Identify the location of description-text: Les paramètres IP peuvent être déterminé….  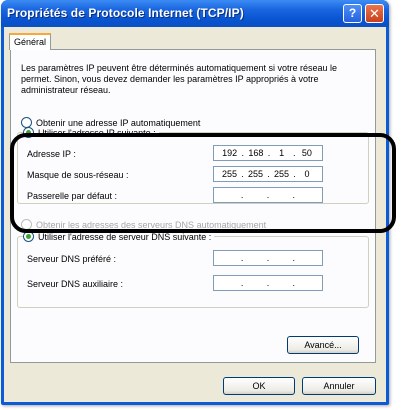
(179, 79).